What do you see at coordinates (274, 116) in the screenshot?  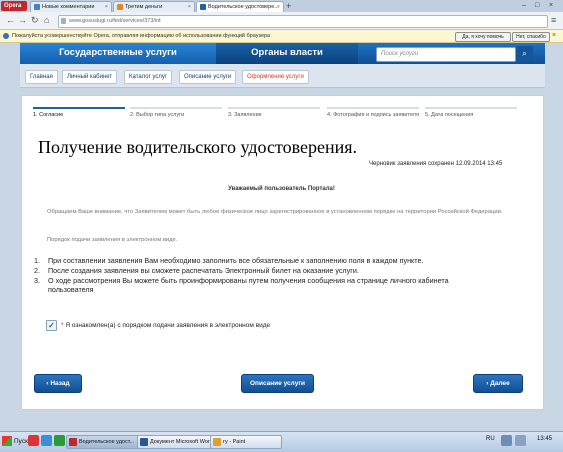 I see `step-application: 3. Заявление` at bounding box center [274, 116].